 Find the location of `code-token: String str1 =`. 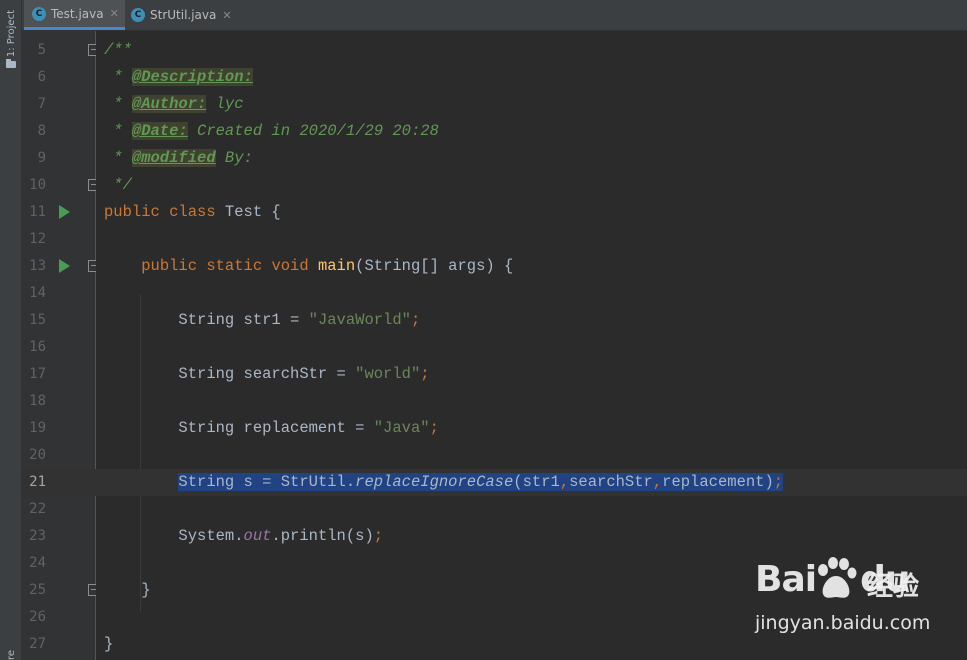

code-token: String str1 = is located at coordinates (206, 320).